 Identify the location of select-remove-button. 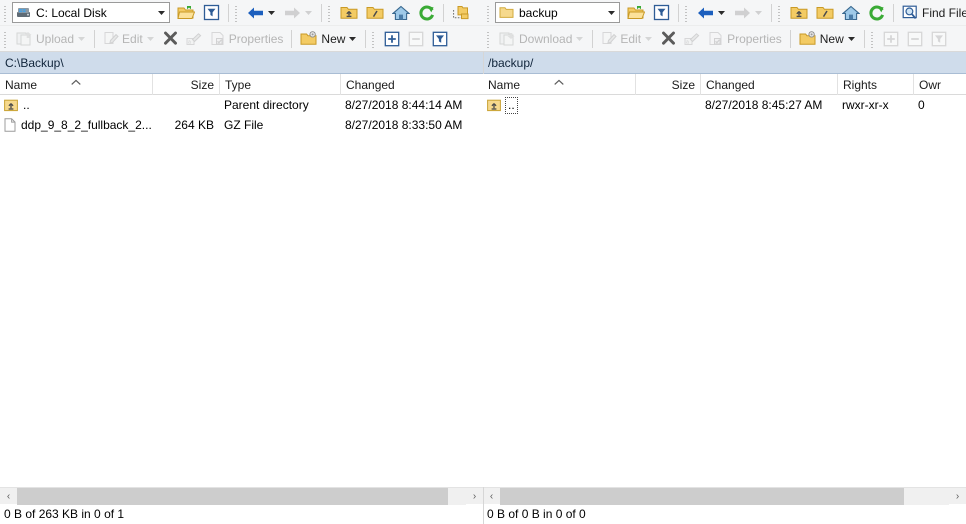
(416, 39).